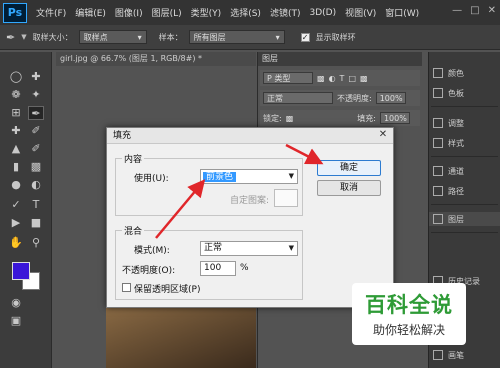 The height and width of the screenshot is (368, 500). What do you see at coordinates (36, 95) in the screenshot?
I see `magic-wand-tool-icon: ✦` at bounding box center [36, 95].